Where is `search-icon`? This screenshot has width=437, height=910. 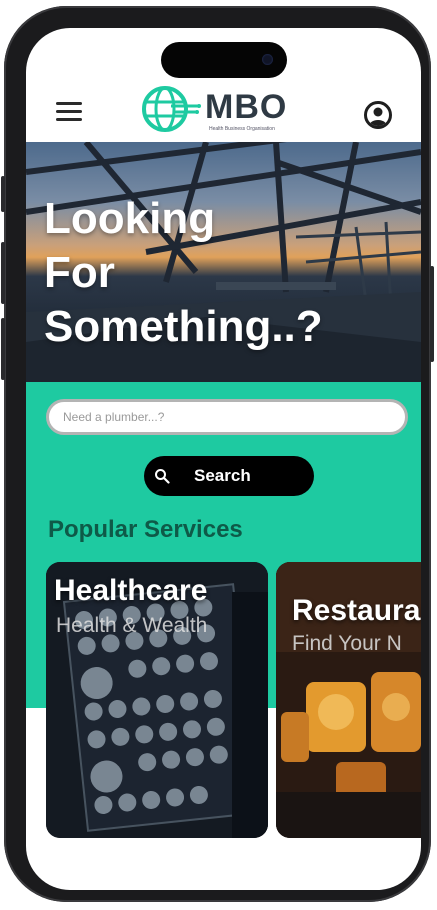
search-icon is located at coordinates (162, 476).